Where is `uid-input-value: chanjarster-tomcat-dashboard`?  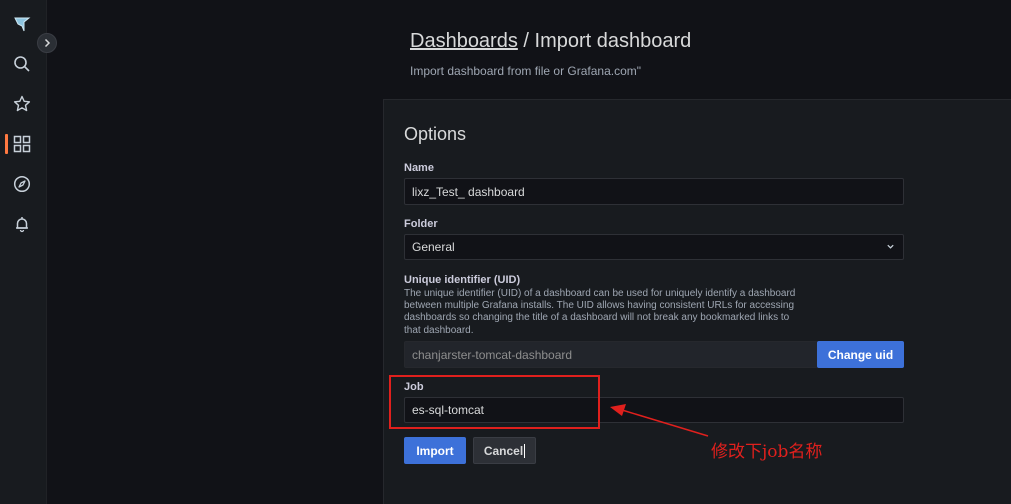 uid-input-value: chanjarster-tomcat-dashboard is located at coordinates (492, 354).